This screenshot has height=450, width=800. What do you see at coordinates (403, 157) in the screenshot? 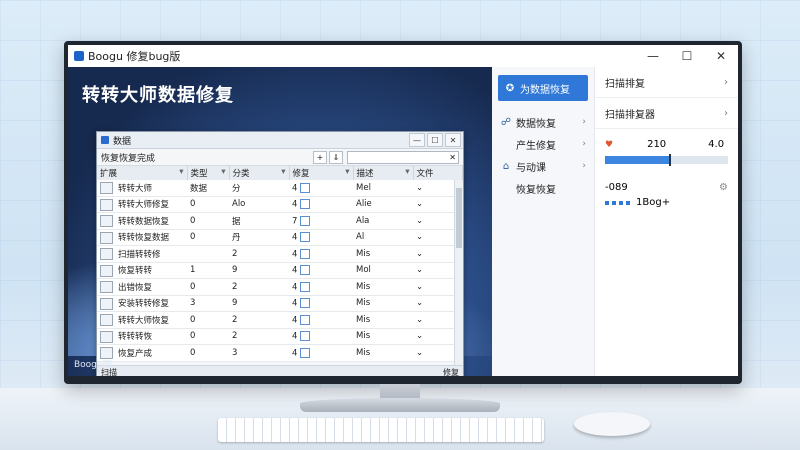
I see `search-input: ✕` at bounding box center [403, 157].